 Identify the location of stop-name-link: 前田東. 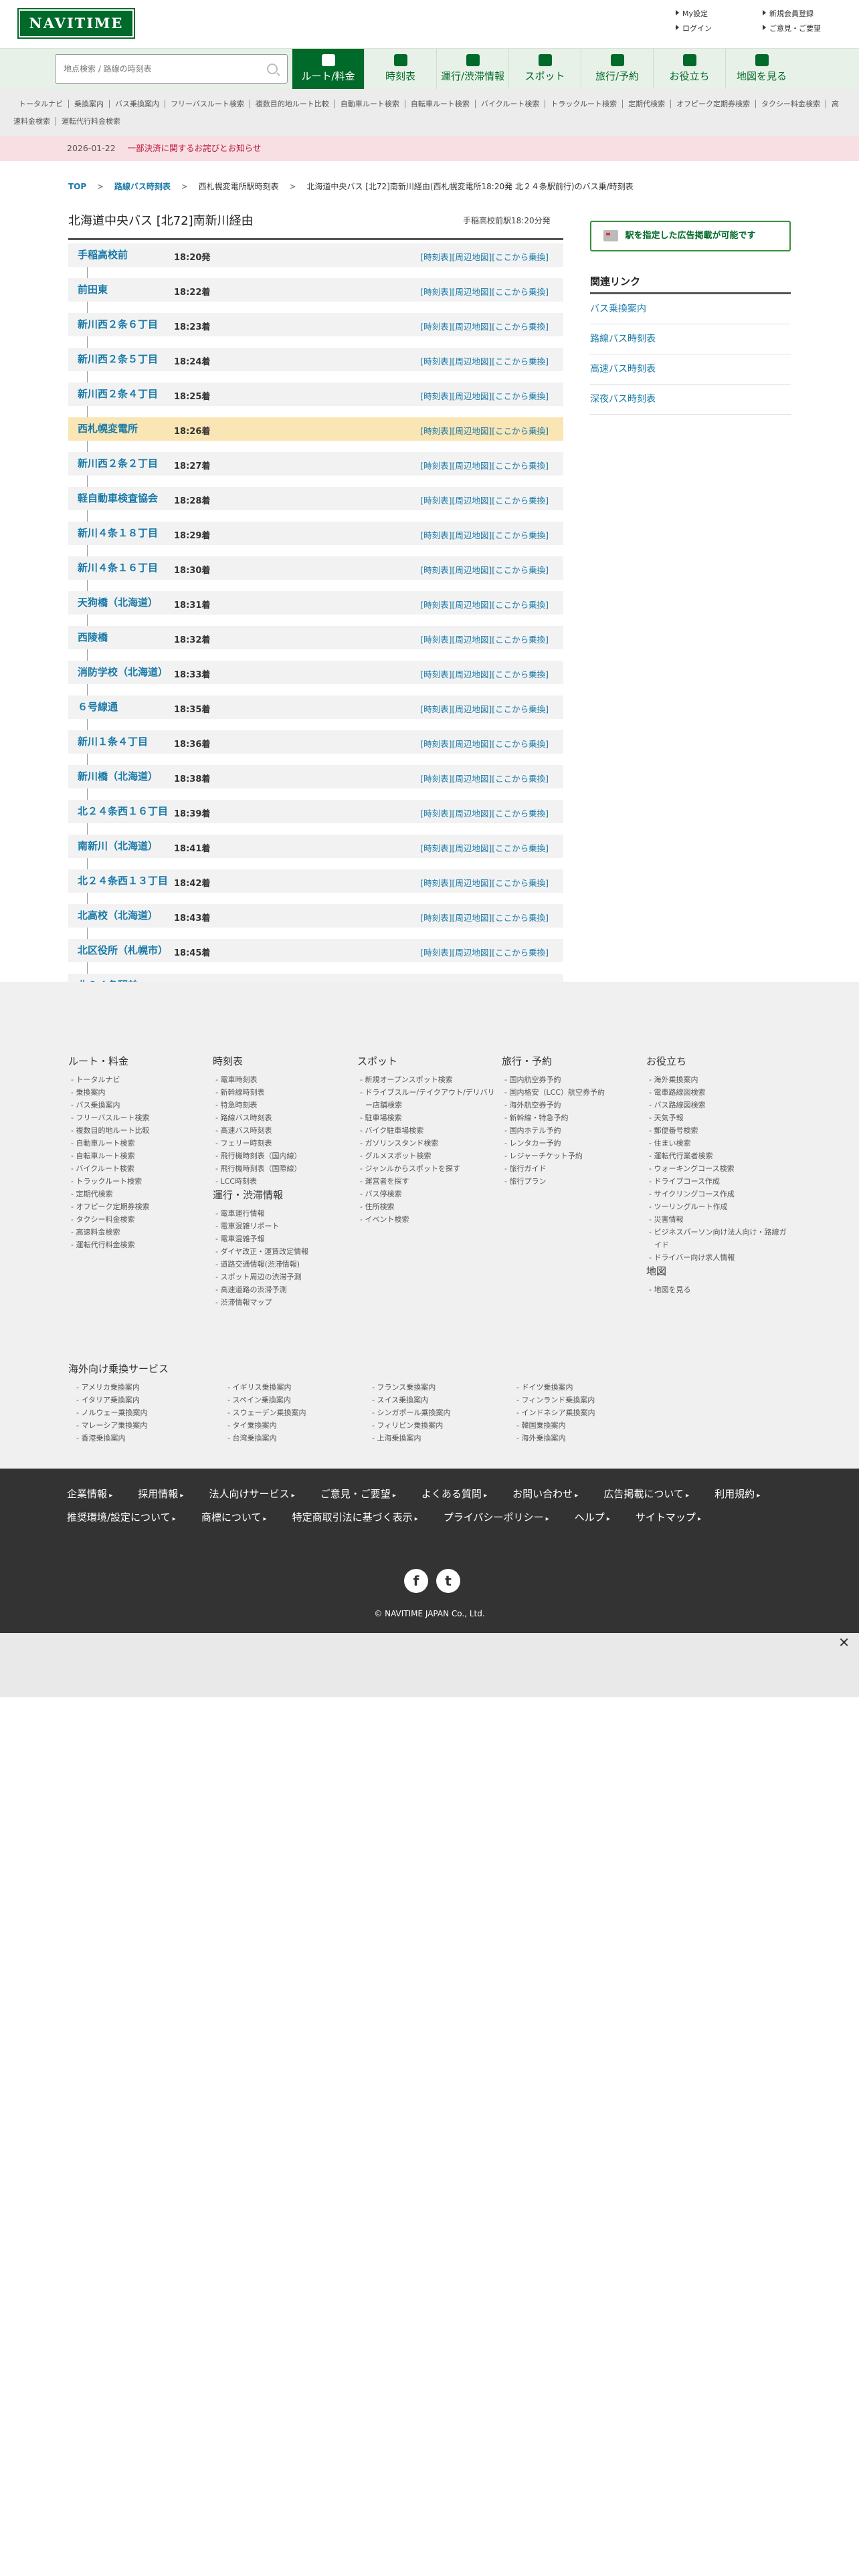
(124, 290).